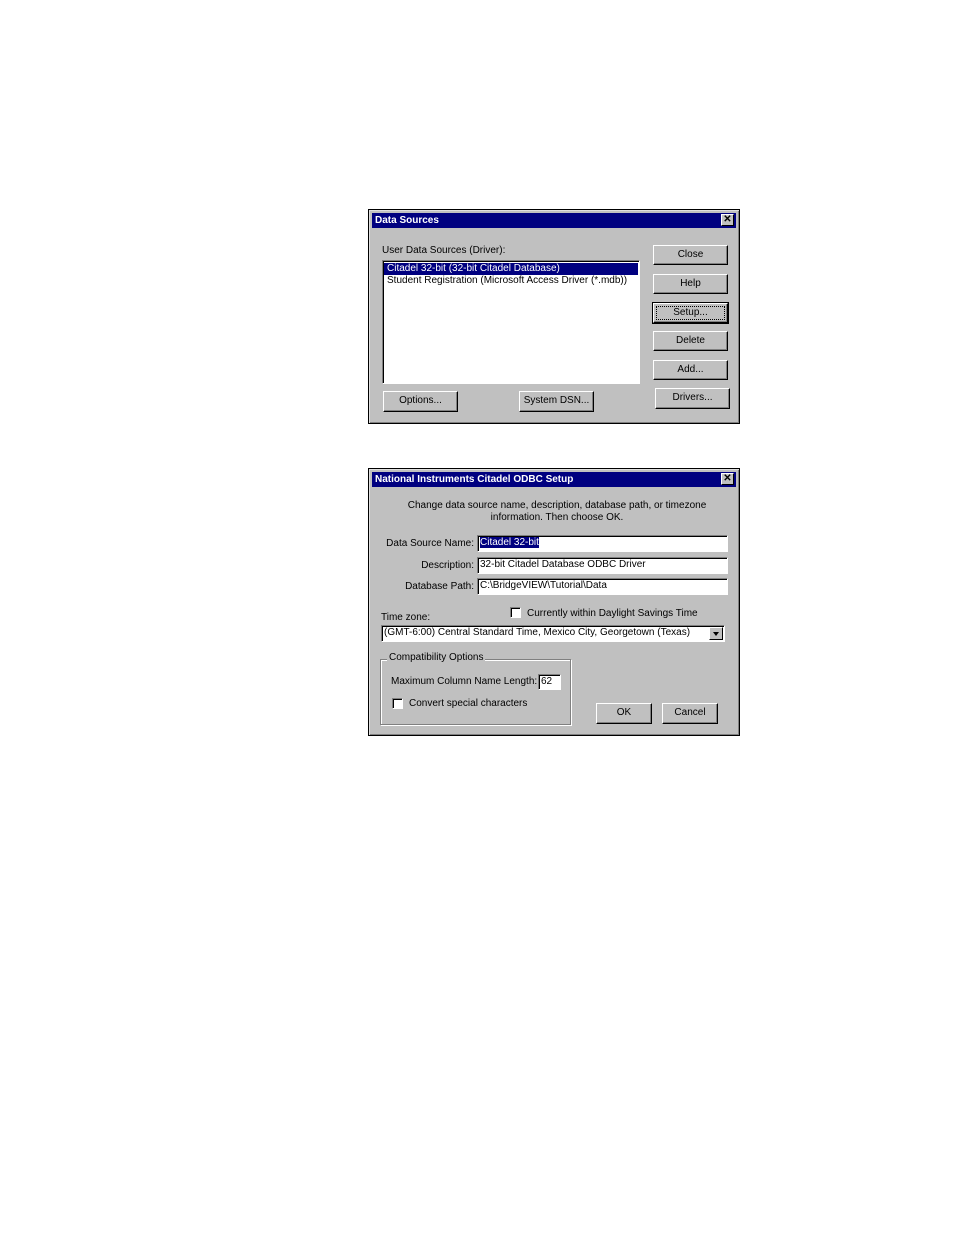 This screenshot has width=954, height=1235. Describe the element at coordinates (690, 713) in the screenshot. I see `cancel-button: Cancel` at that location.